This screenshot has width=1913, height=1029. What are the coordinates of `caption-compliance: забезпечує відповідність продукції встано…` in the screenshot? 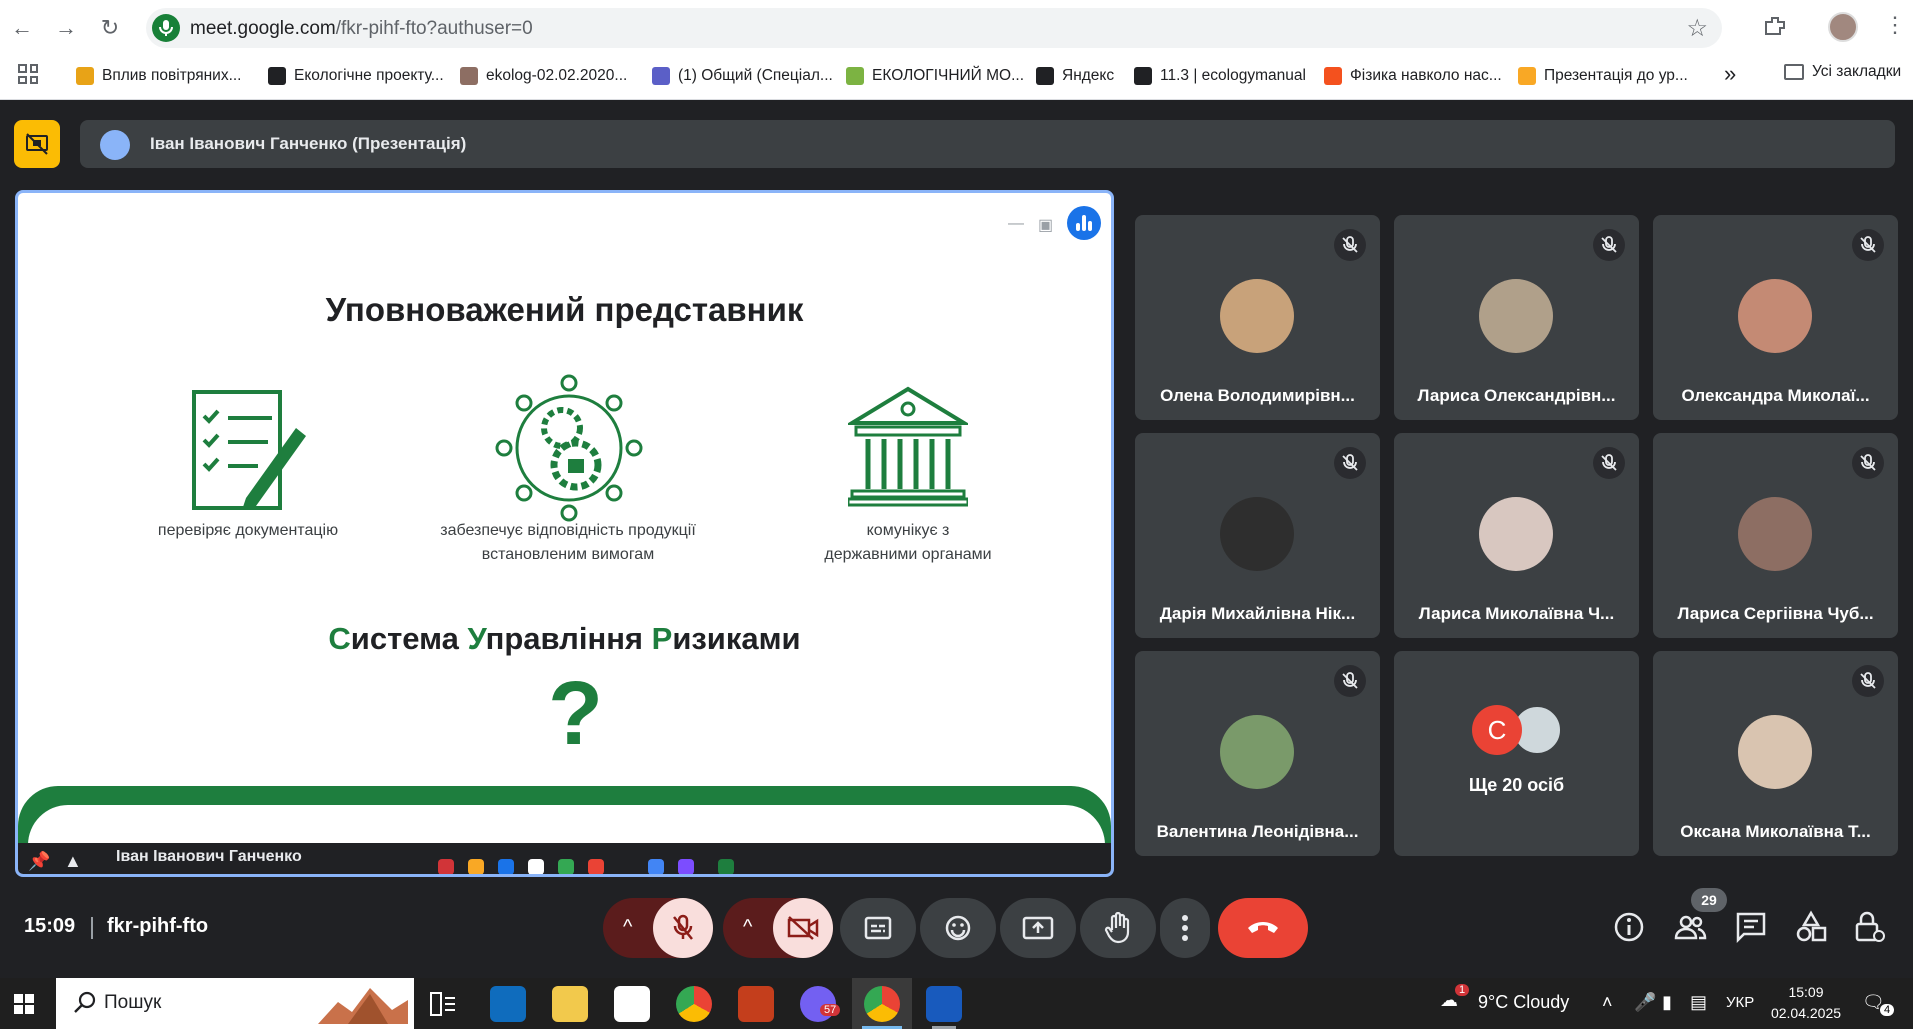 It's located at (568, 542).